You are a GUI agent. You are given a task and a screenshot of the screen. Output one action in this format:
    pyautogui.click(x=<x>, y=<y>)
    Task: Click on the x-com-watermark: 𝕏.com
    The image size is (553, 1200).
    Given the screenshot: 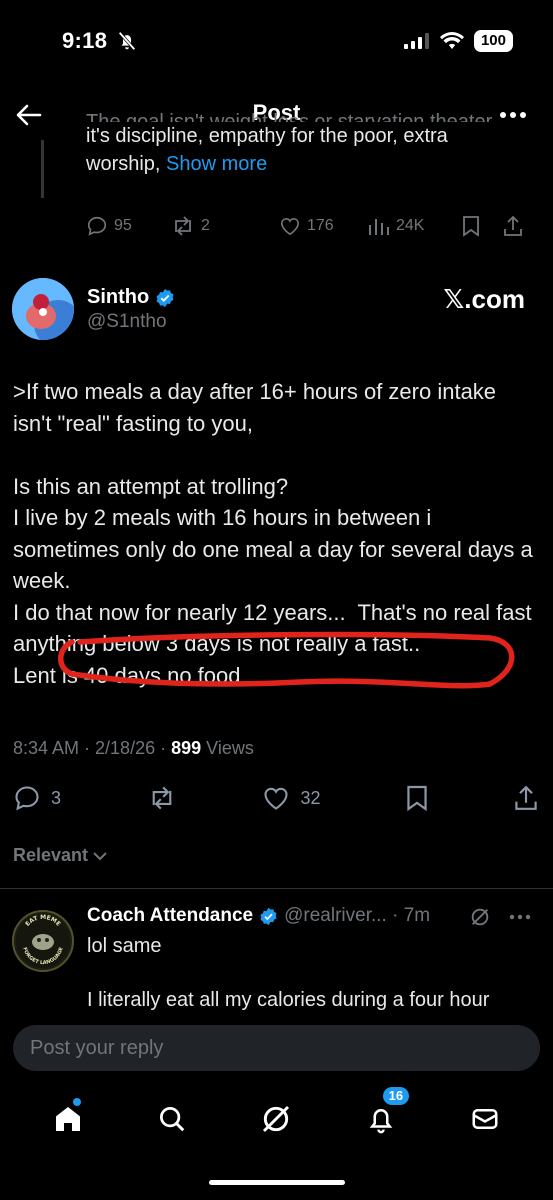 What is the action you would take?
    pyautogui.click(x=484, y=299)
    